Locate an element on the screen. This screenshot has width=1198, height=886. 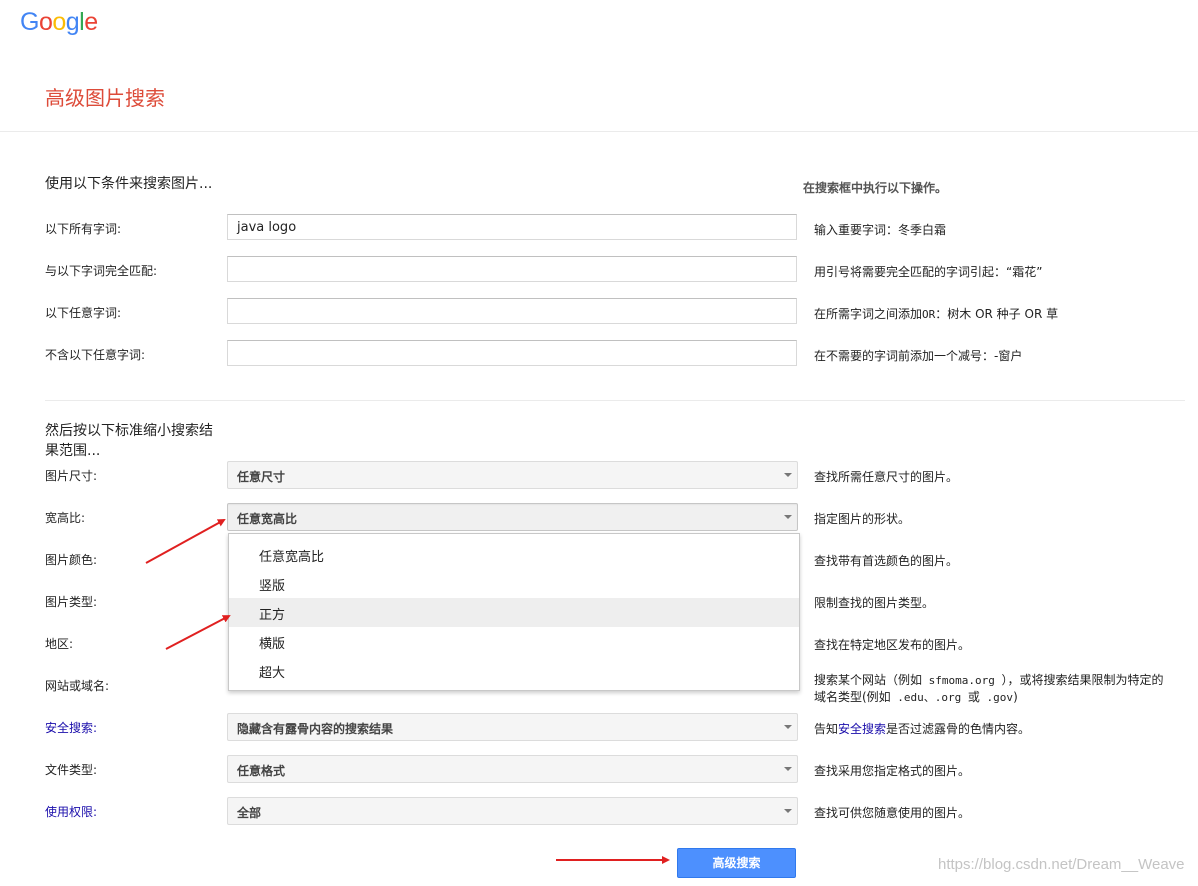
dropdown-option-highlighted: 正方 is located at coordinates (514, 612).